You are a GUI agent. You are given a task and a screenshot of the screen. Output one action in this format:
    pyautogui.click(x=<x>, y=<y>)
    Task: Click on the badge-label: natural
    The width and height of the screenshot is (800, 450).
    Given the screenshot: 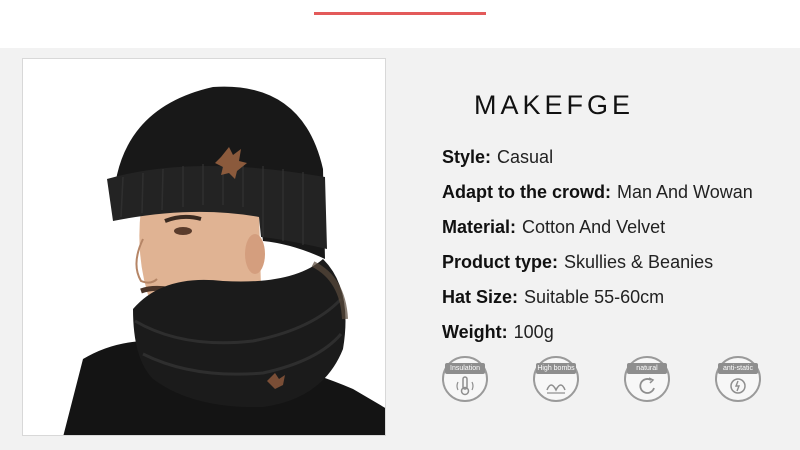 What is the action you would take?
    pyautogui.click(x=647, y=368)
    